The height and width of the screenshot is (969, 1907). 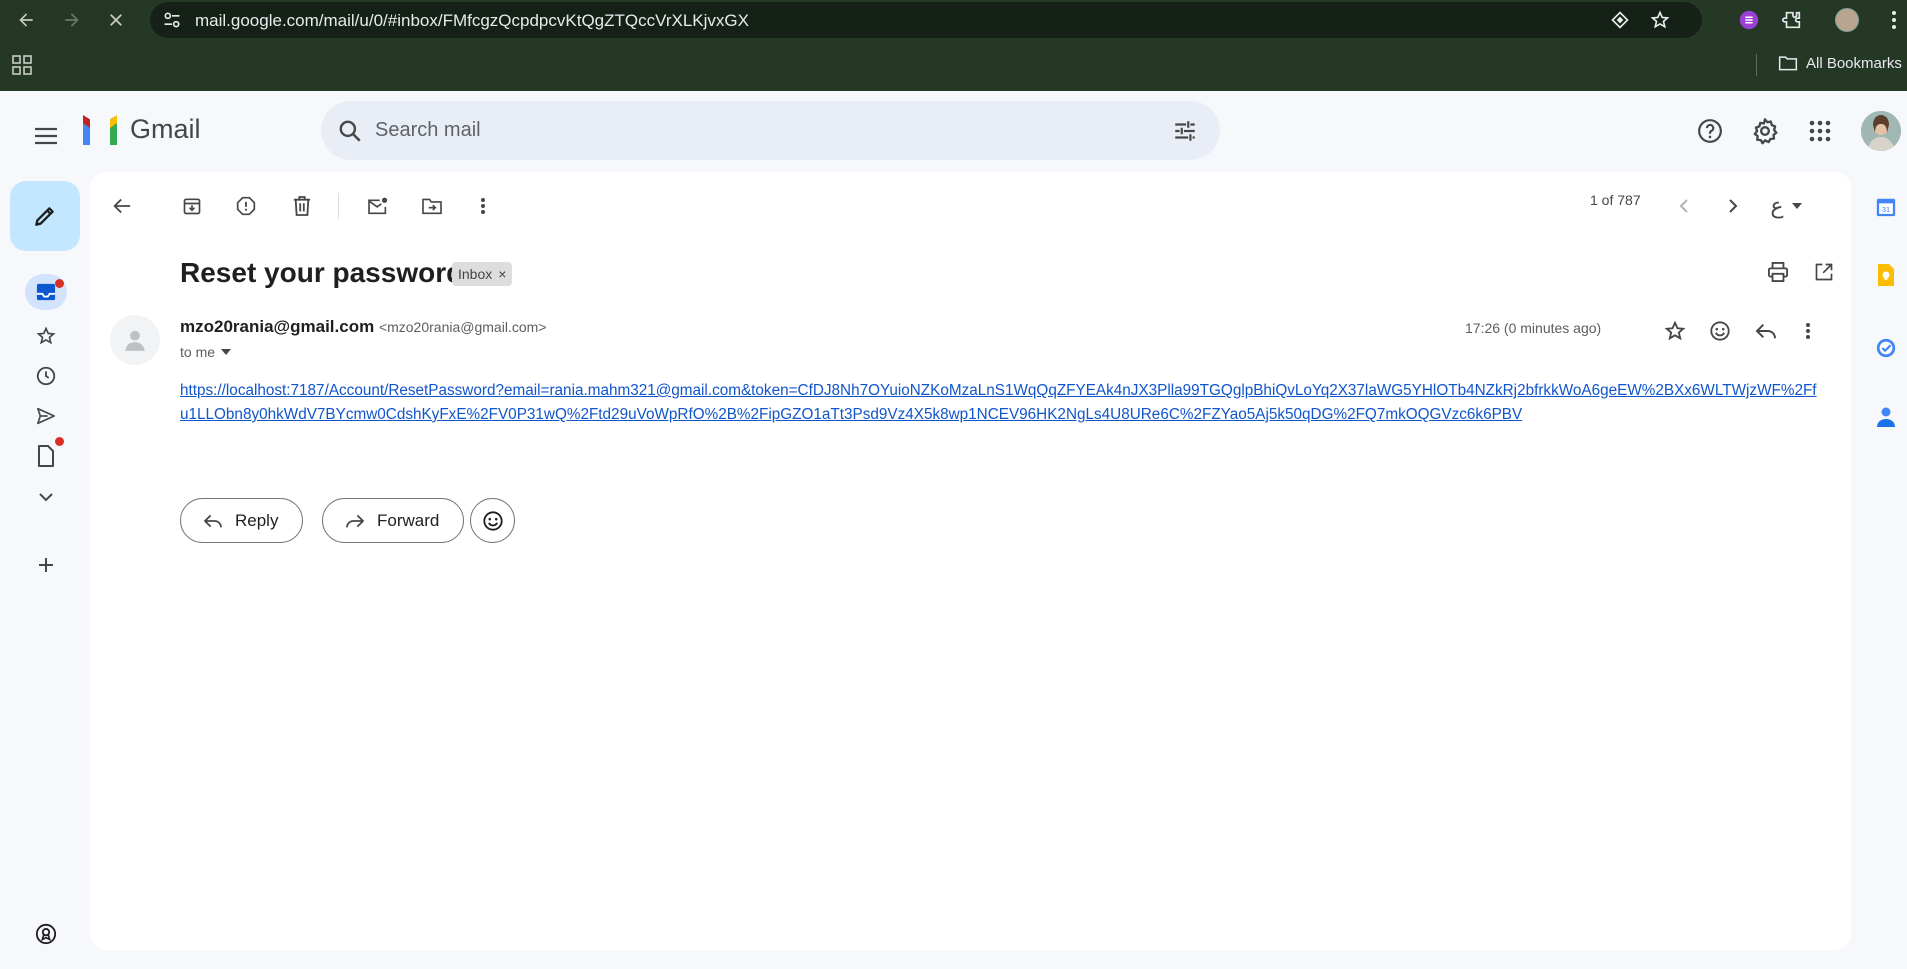 I want to click on newer-button, so click(x=1684, y=206).